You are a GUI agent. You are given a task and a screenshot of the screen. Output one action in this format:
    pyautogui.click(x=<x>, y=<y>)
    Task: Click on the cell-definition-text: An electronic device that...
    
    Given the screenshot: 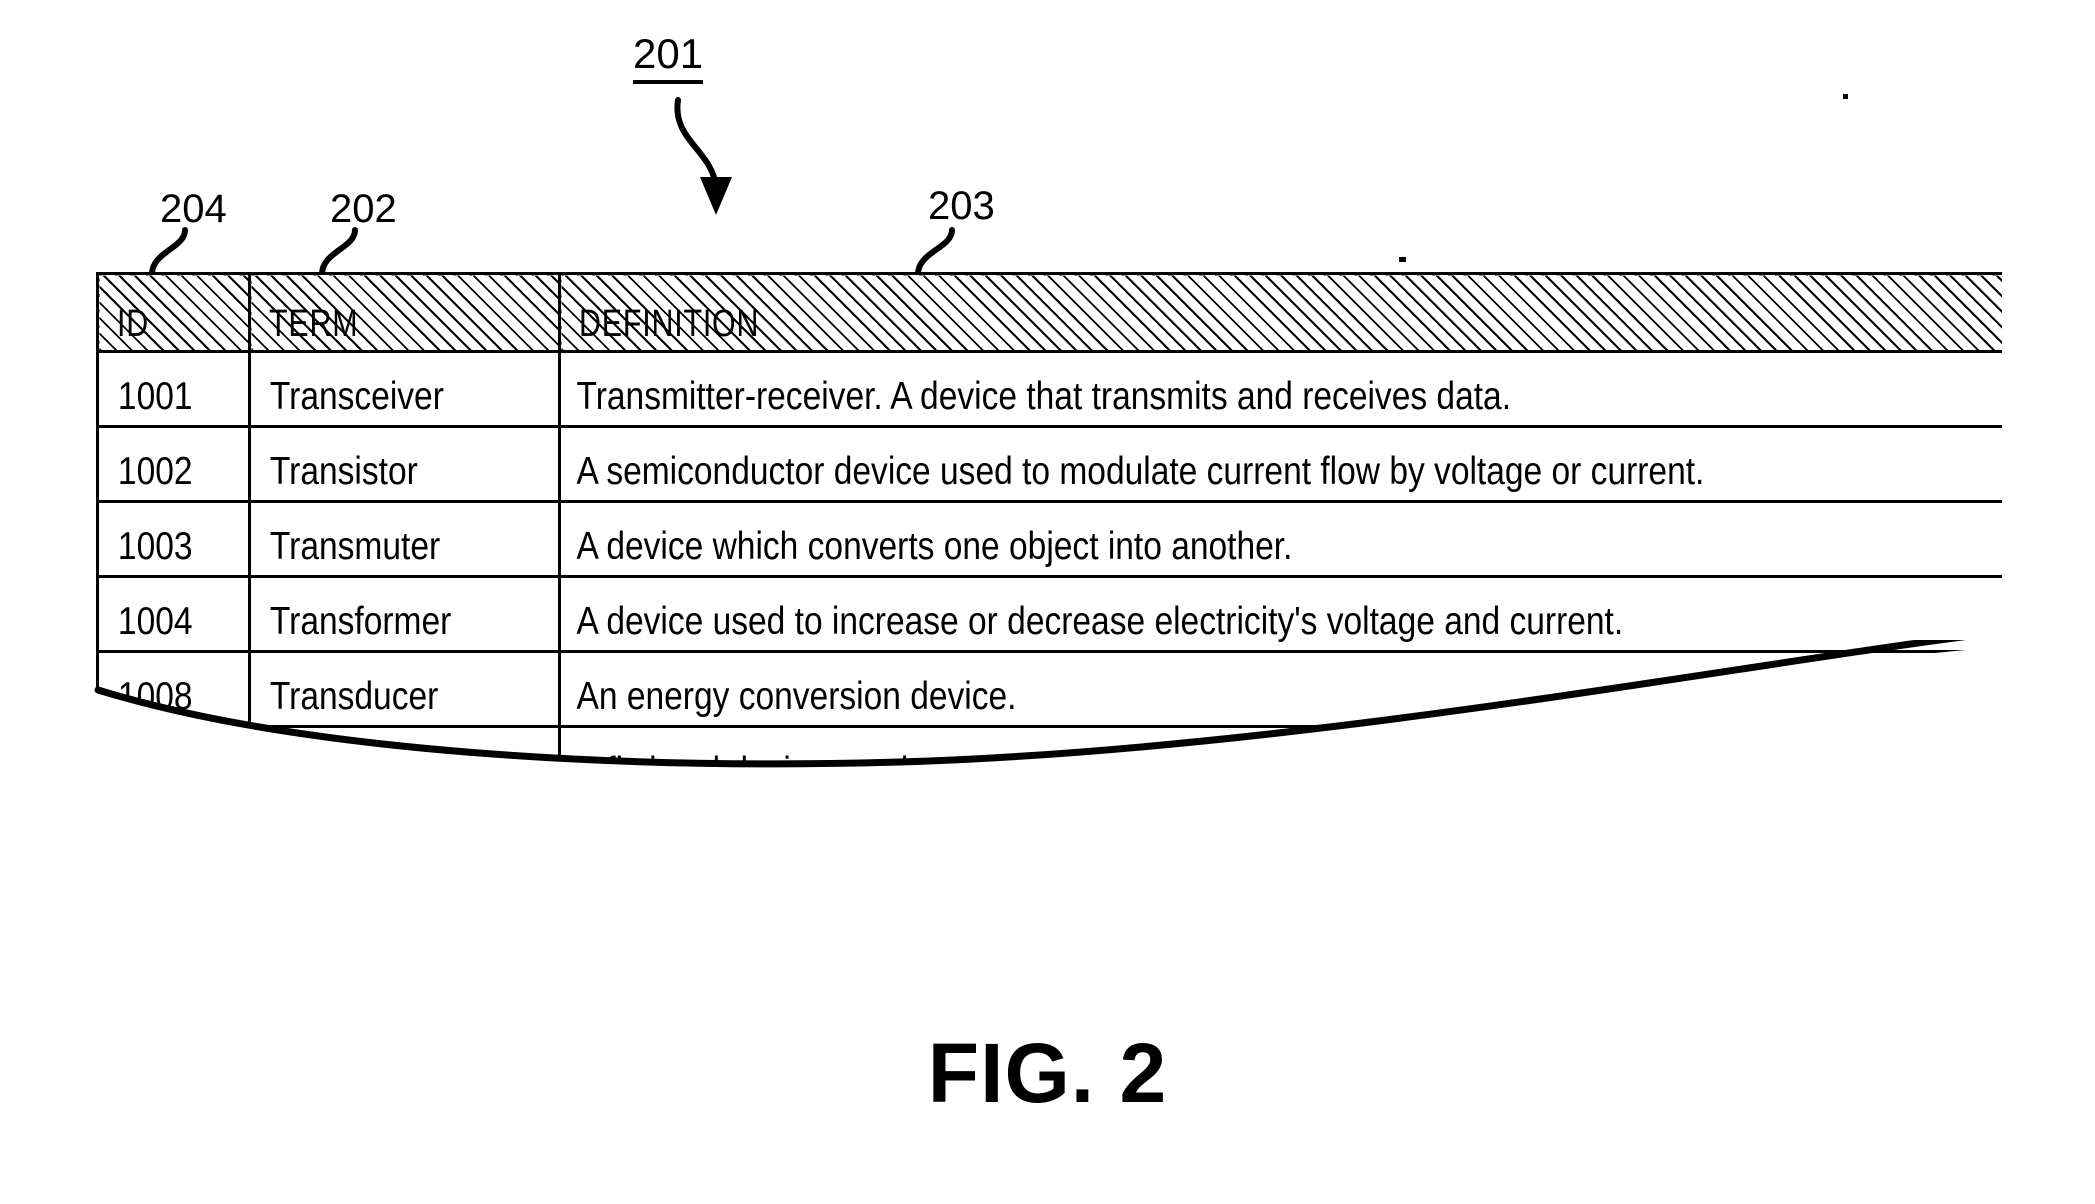 What is the action you would take?
    pyautogui.click(x=773, y=846)
    